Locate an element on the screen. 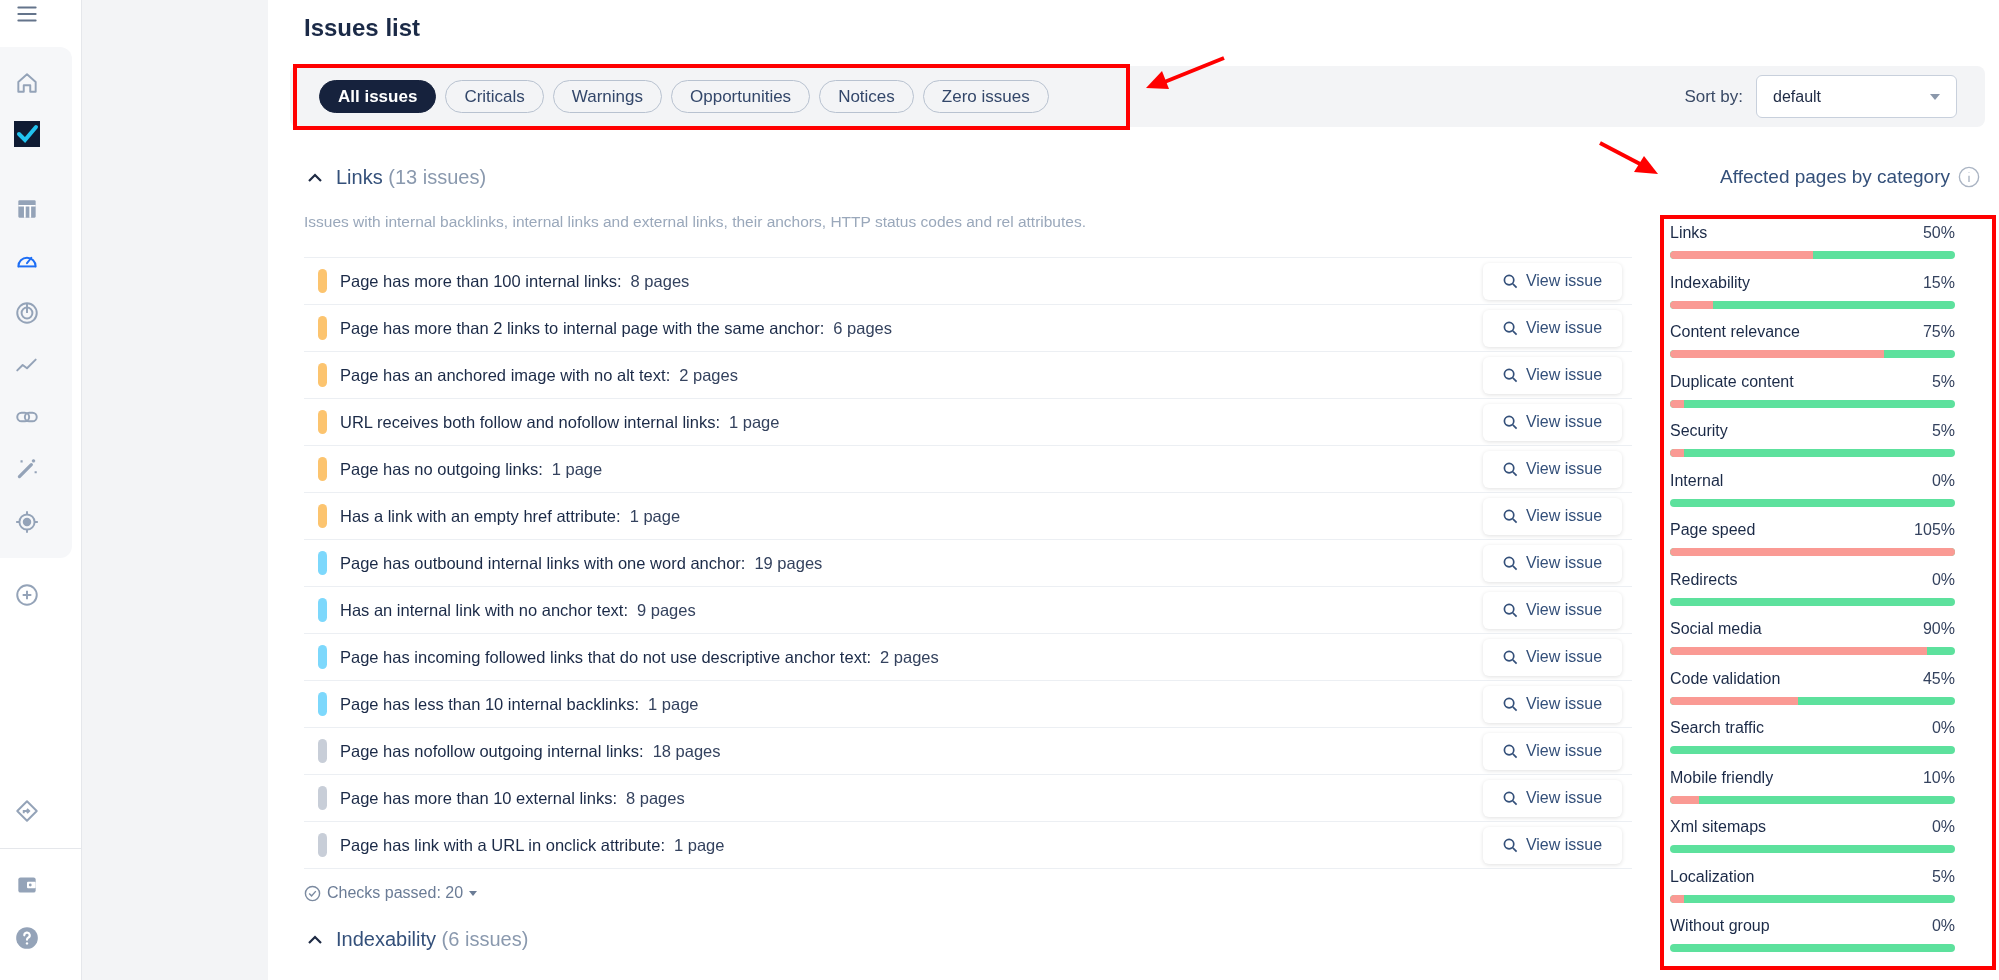  filter-tab: Criticals is located at coordinates (494, 96).